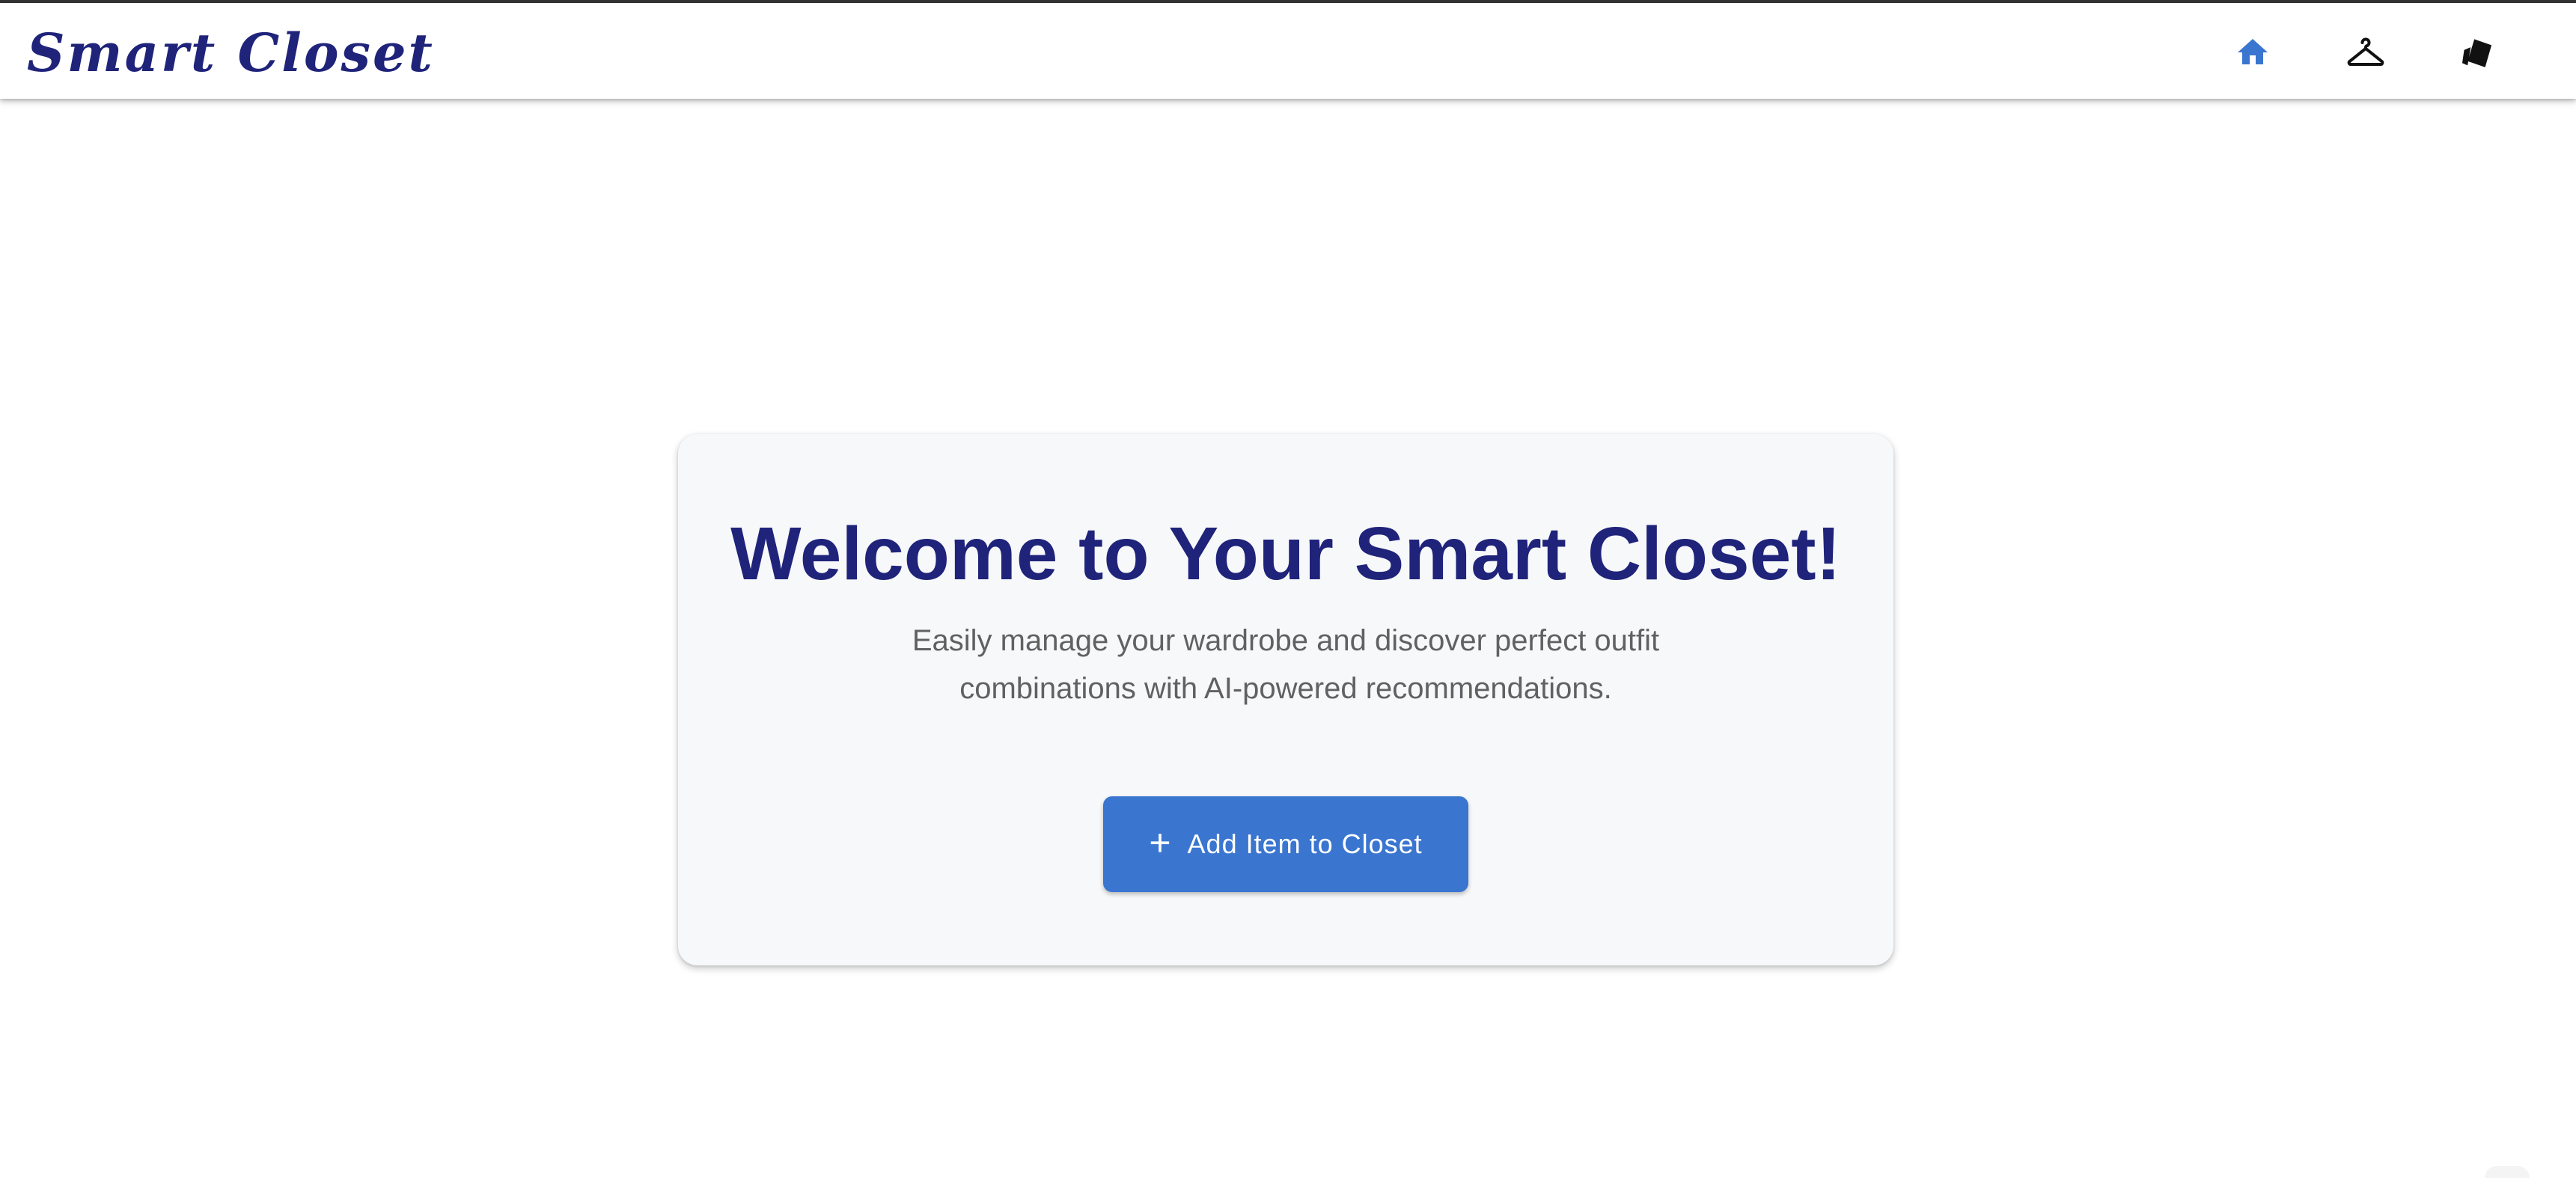  What do you see at coordinates (1285, 554) in the screenshot?
I see `welcome-title: Welcome to Your Smart Closet!` at bounding box center [1285, 554].